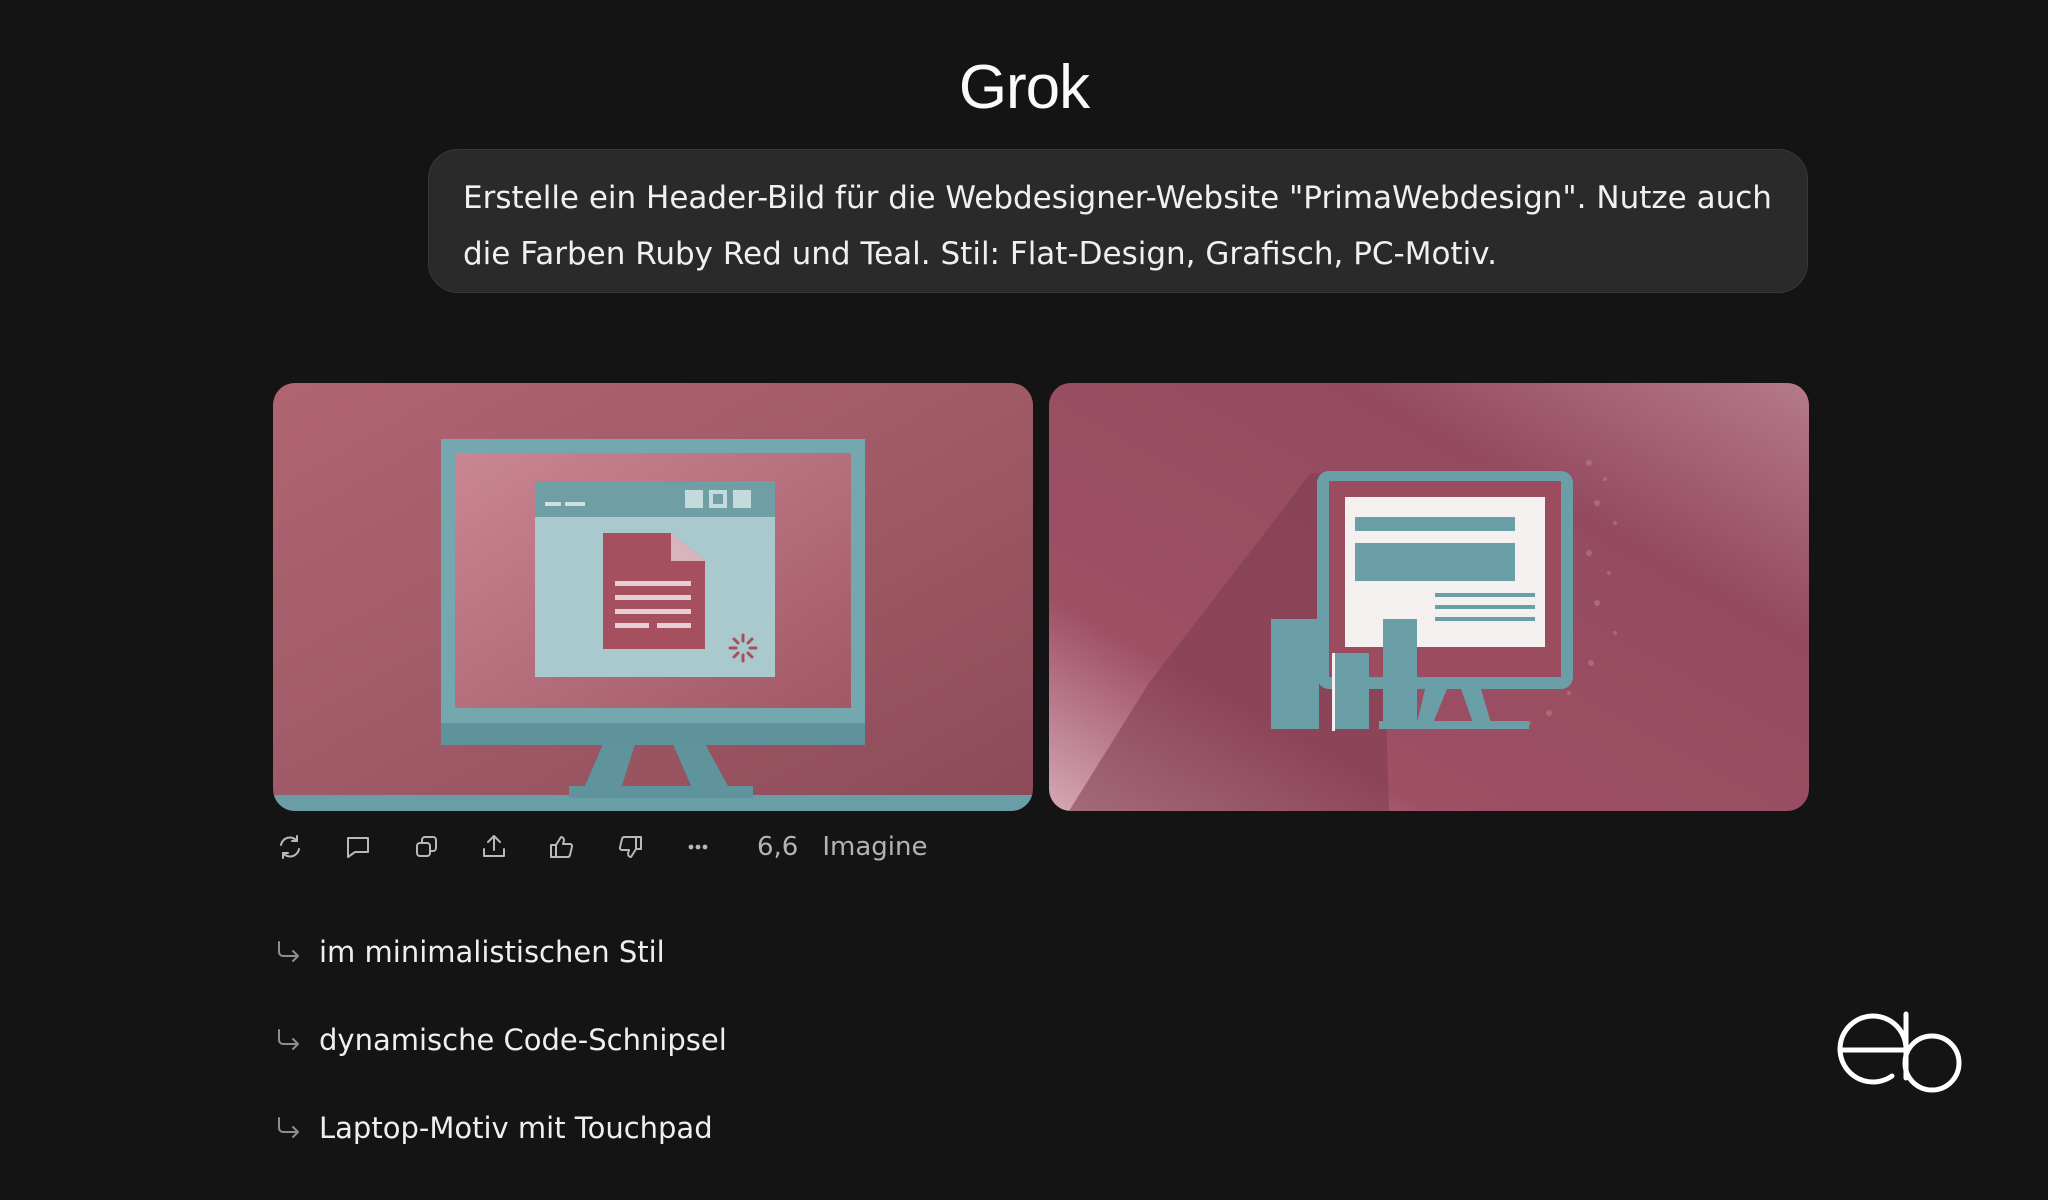 Image resolution: width=2048 pixels, height=1200 pixels. What do you see at coordinates (511, 847) in the screenshot?
I see `share-button` at bounding box center [511, 847].